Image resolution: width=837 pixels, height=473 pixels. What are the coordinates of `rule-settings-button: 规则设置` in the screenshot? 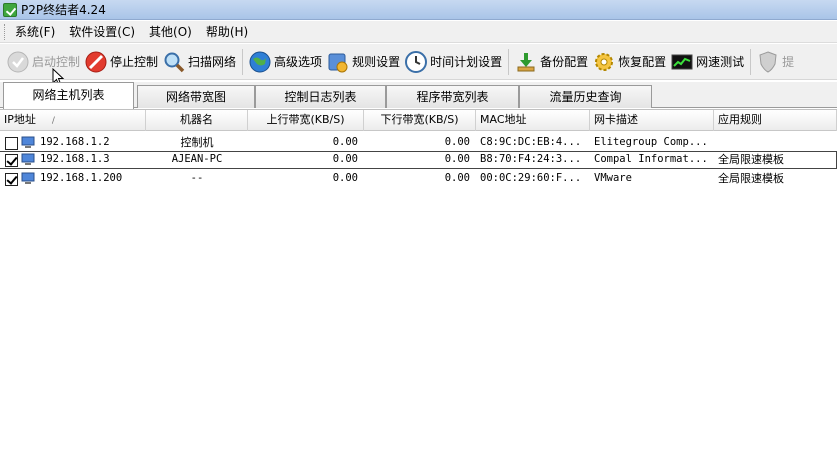 It's located at (363, 62).